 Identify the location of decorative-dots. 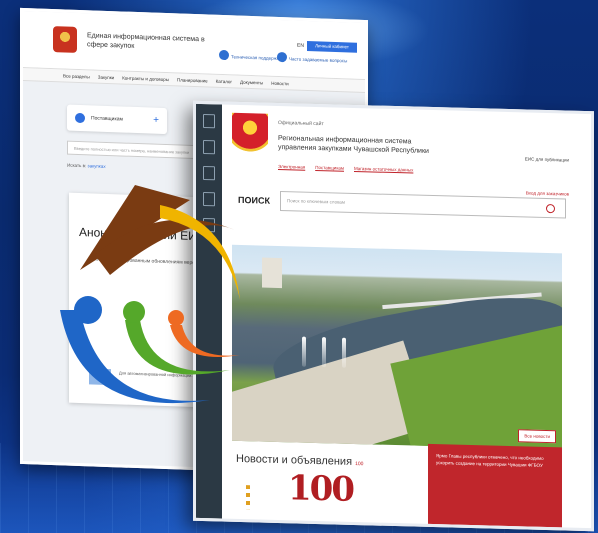
(248, 497).